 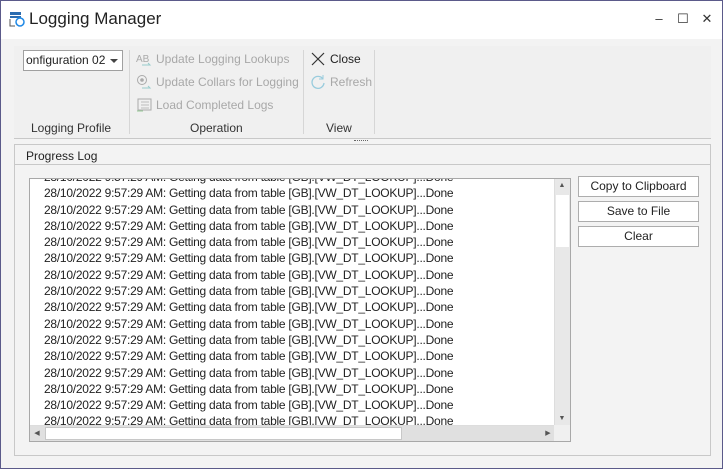 I want to click on load-completed-logs-button: Load Completed Logs, so click(x=204, y=105).